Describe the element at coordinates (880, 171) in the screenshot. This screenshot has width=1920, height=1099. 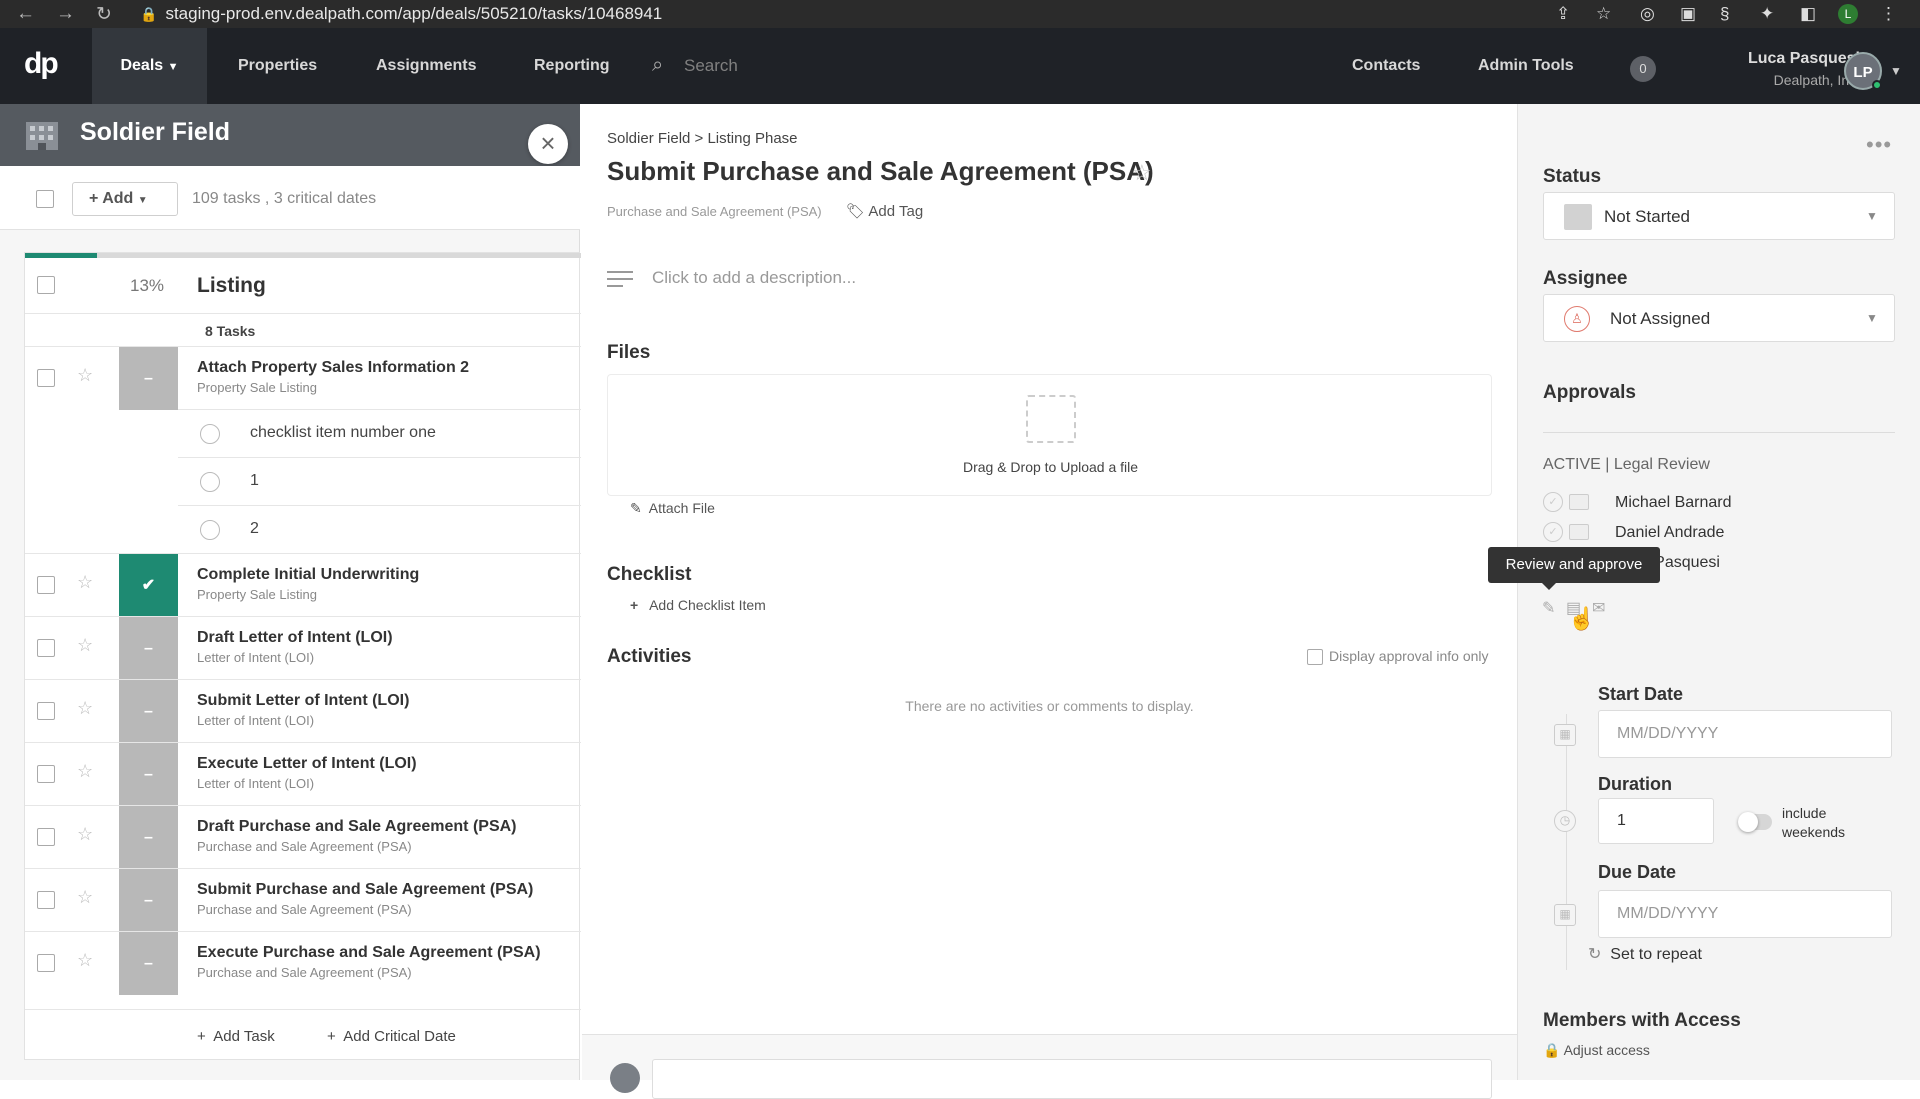
I see `task-heading: Submit Purchase and Sale Agreement (PSA)` at that location.